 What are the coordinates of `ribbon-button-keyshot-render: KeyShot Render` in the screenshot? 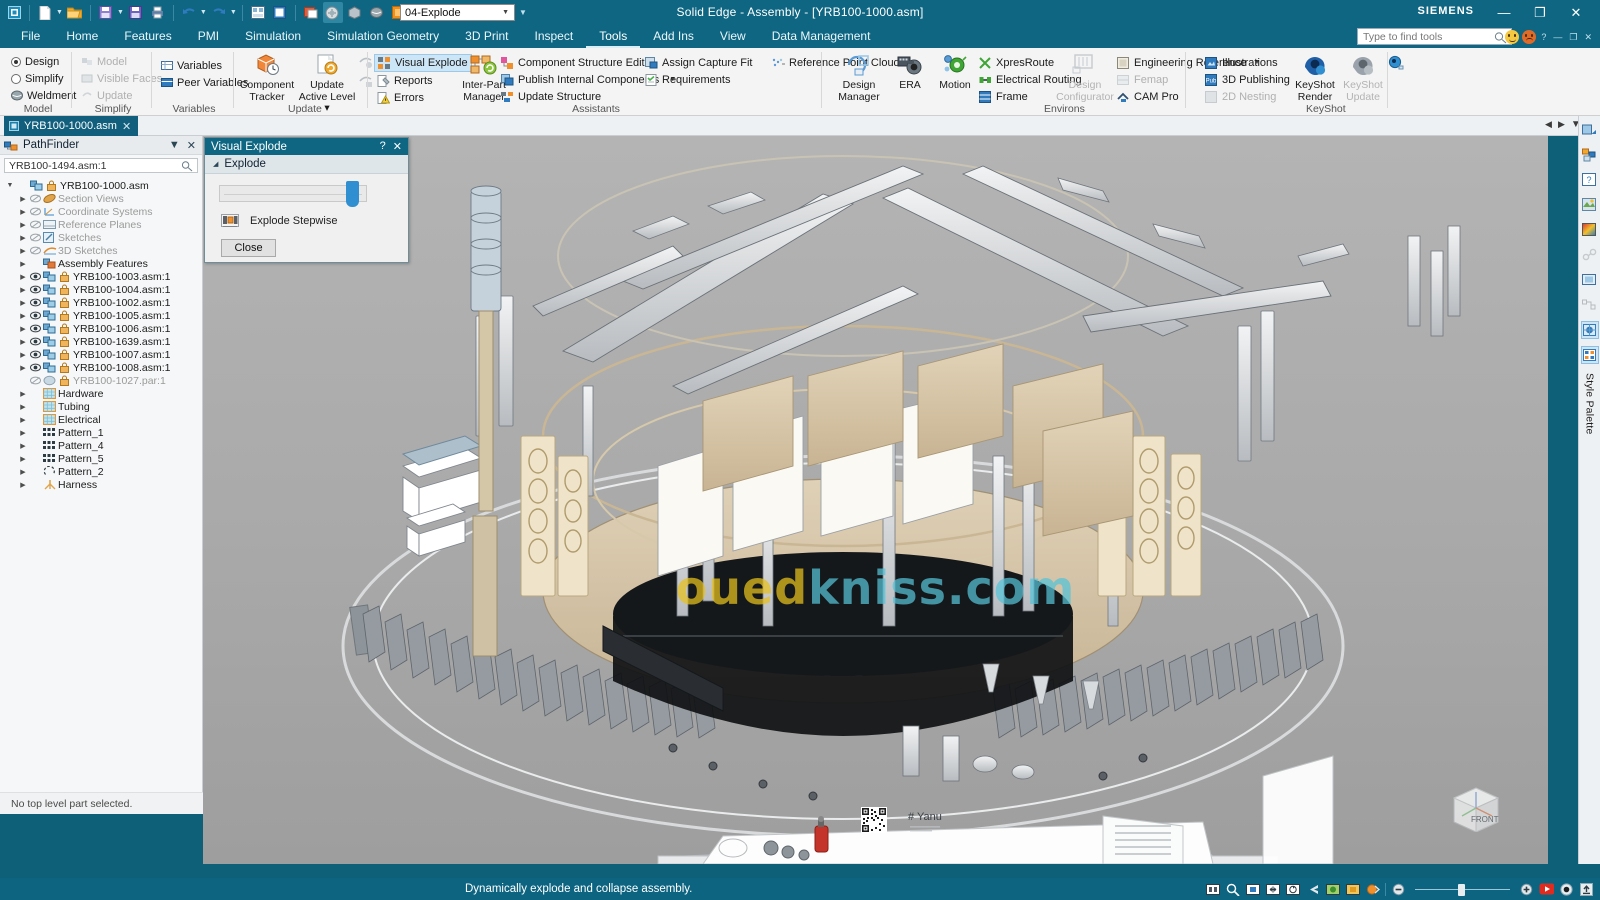 It's located at (1315, 77).